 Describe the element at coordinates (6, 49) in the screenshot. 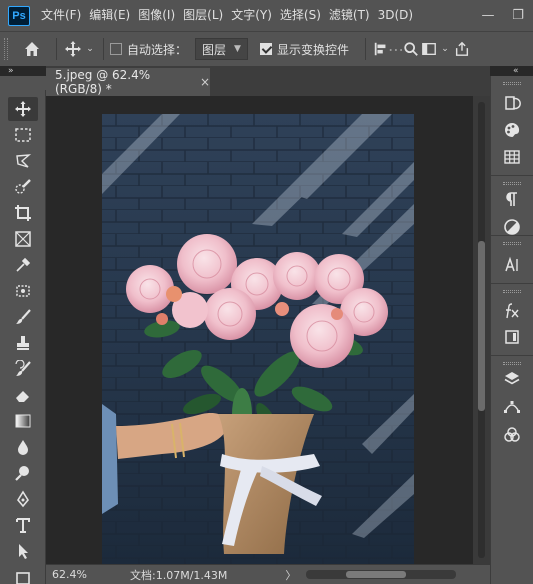

I see `options-grip` at that location.